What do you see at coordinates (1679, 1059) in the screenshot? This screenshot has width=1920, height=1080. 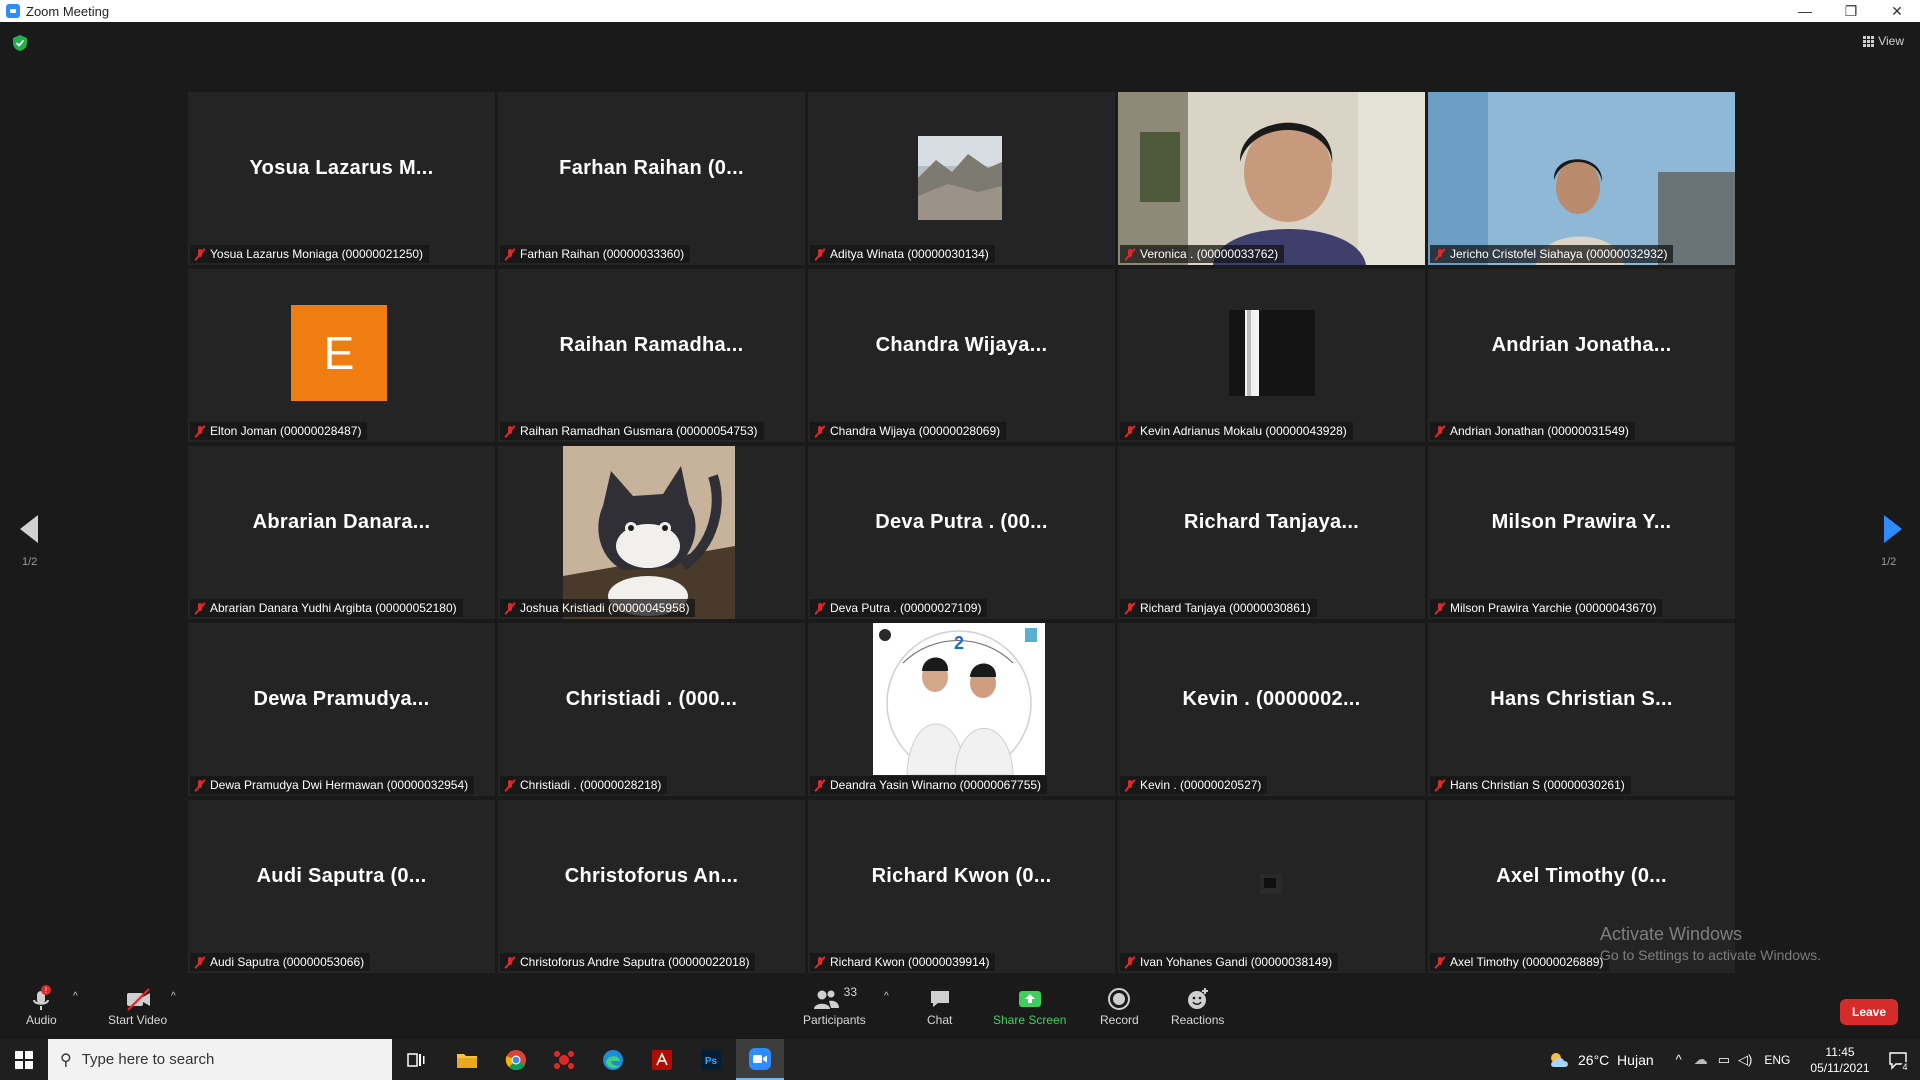 I see `chevron-up-icon: ^` at bounding box center [1679, 1059].